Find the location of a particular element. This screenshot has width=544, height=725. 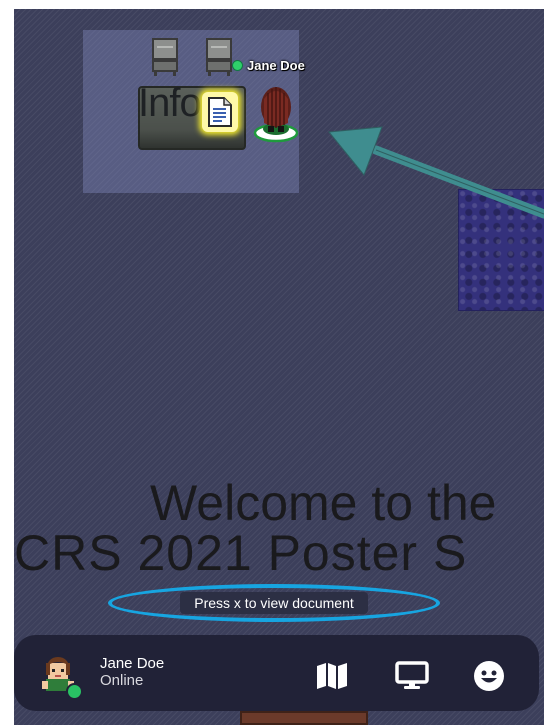

user-name: Jane Doe is located at coordinates (132, 663).